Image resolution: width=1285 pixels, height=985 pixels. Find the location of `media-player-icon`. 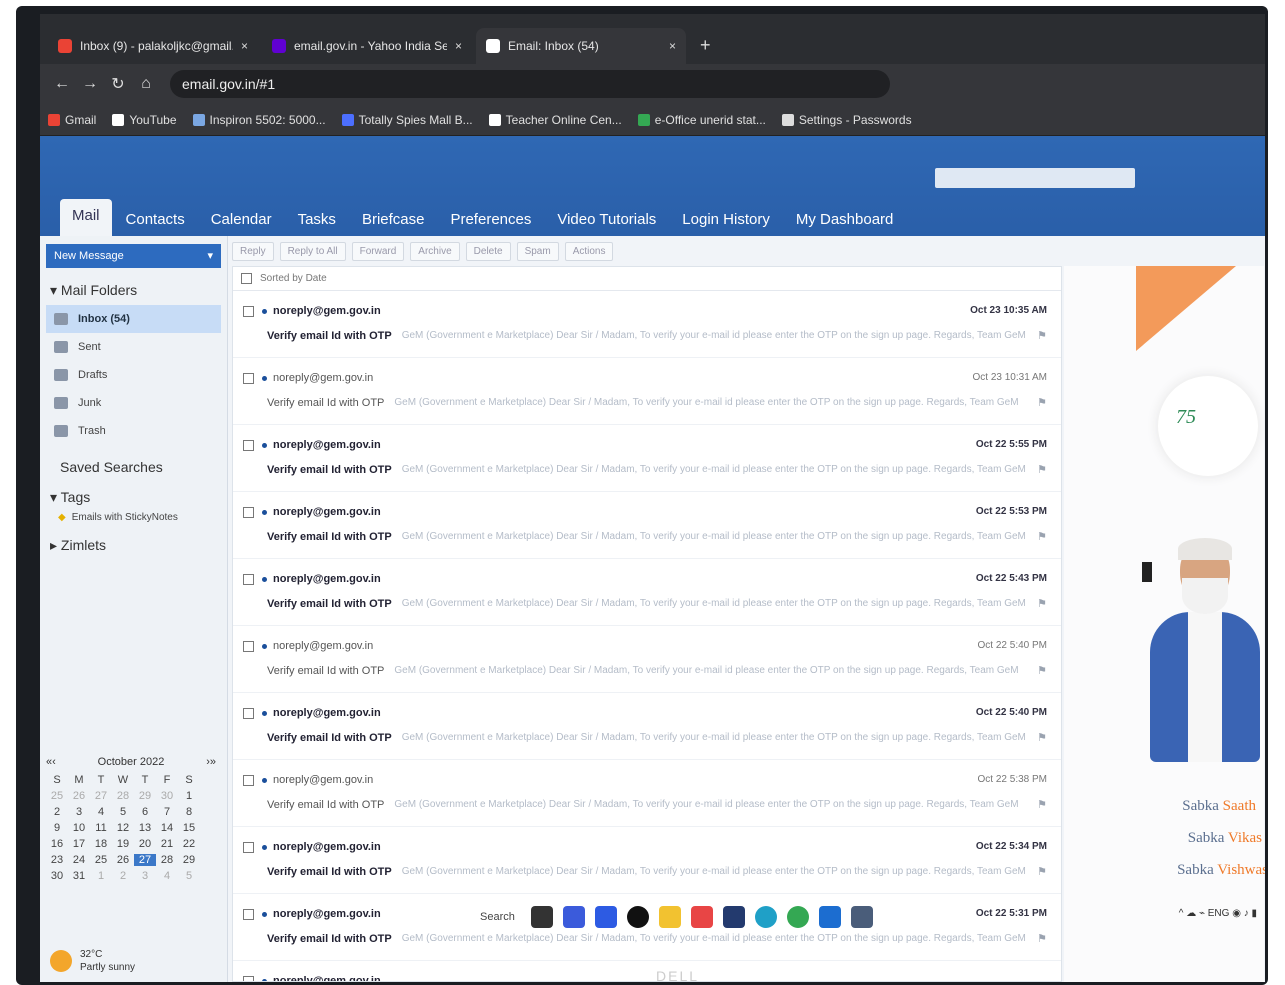

media-player-icon is located at coordinates (637, 917).